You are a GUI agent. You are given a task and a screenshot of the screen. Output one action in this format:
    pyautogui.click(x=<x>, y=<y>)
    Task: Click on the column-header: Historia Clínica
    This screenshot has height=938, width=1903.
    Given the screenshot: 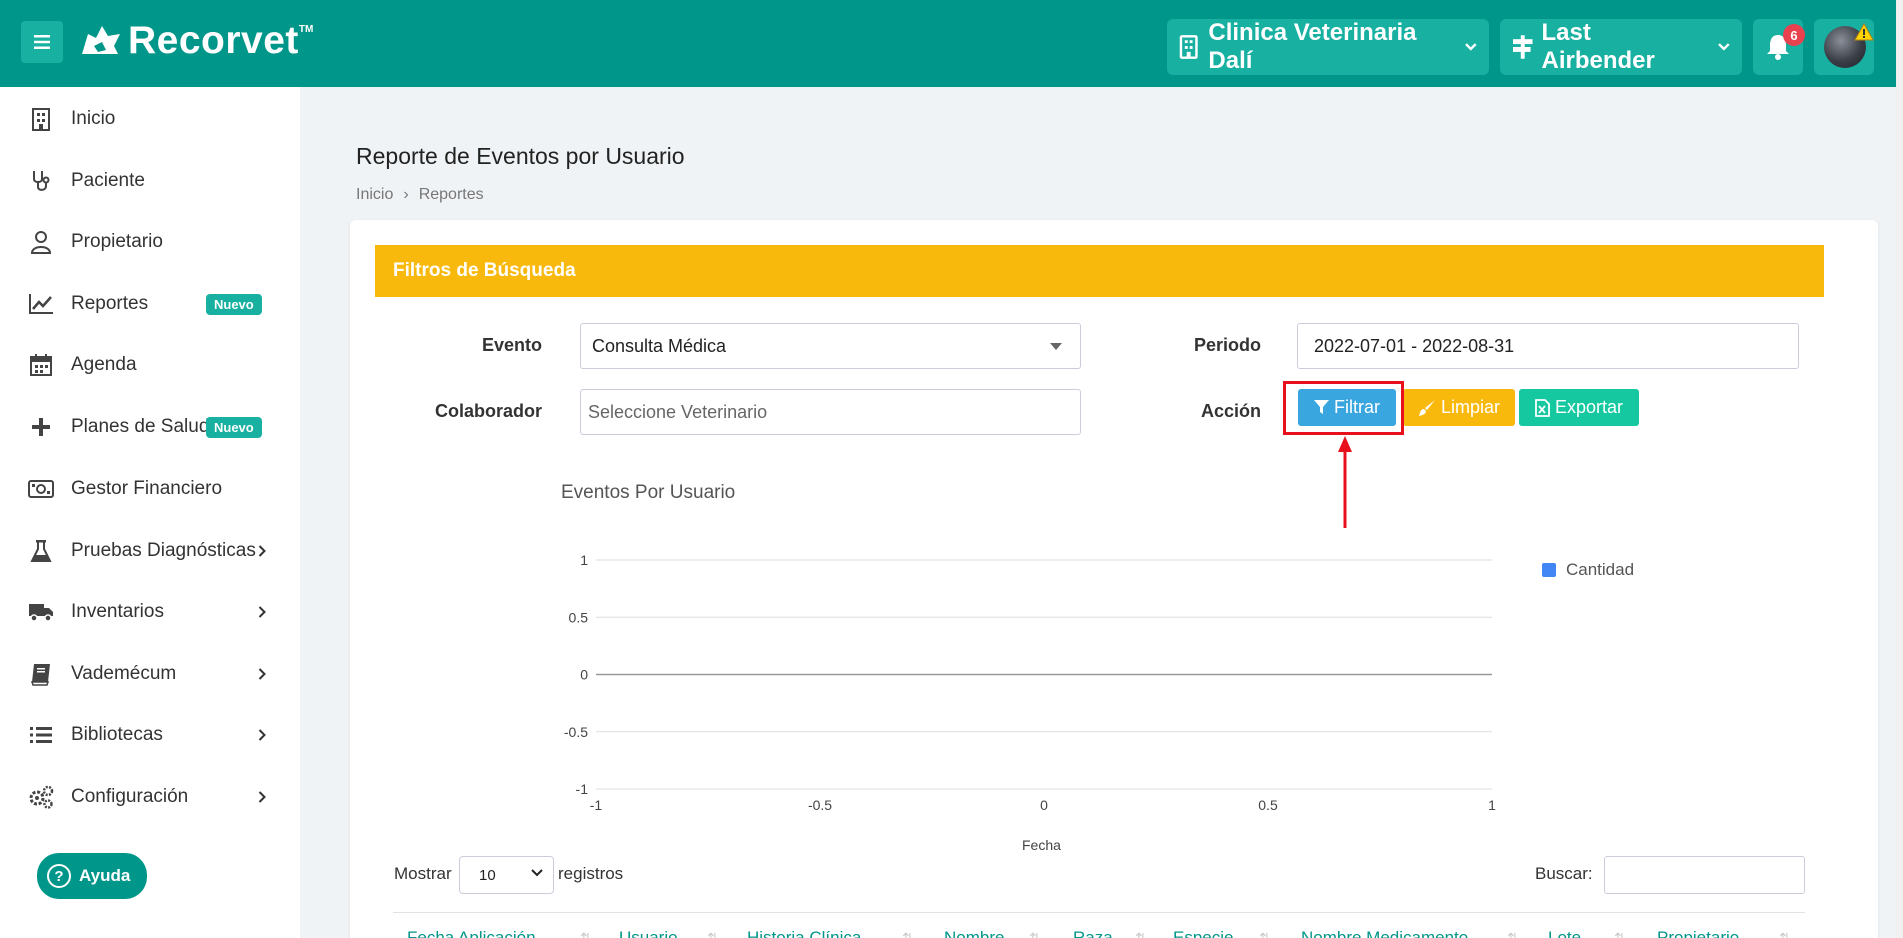 What is the action you would take?
    pyautogui.click(x=804, y=933)
    